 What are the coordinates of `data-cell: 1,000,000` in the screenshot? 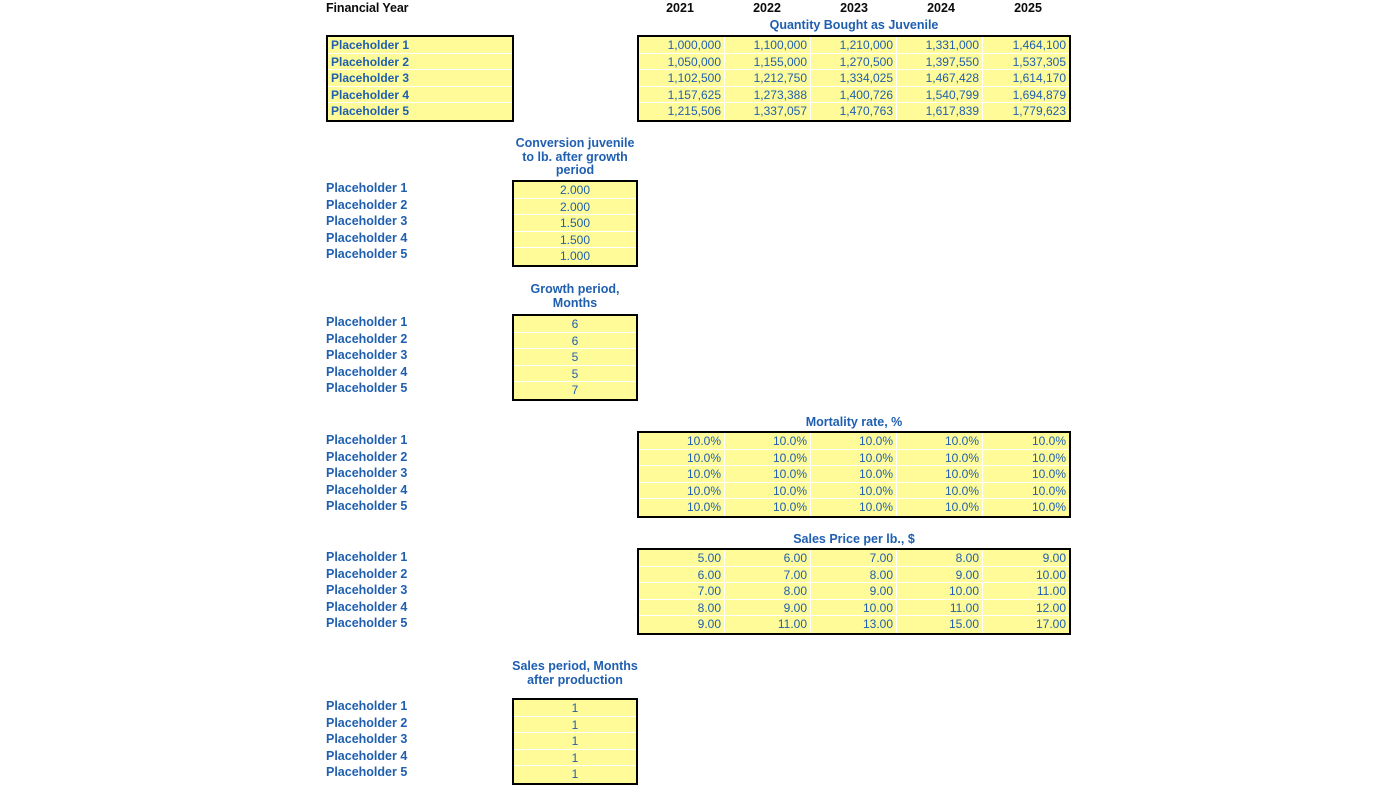 It's located at (682, 45).